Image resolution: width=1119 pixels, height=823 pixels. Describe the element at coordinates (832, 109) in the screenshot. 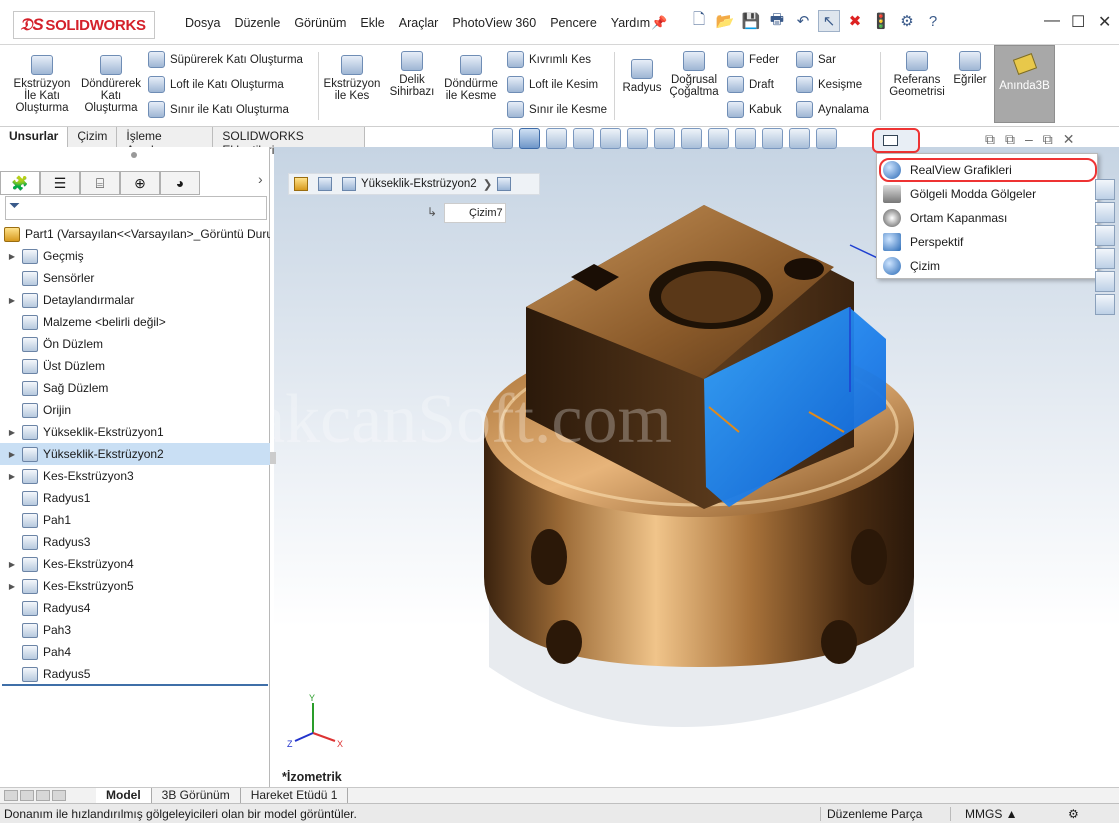

I see `mirror-button: Aynalama` at that location.